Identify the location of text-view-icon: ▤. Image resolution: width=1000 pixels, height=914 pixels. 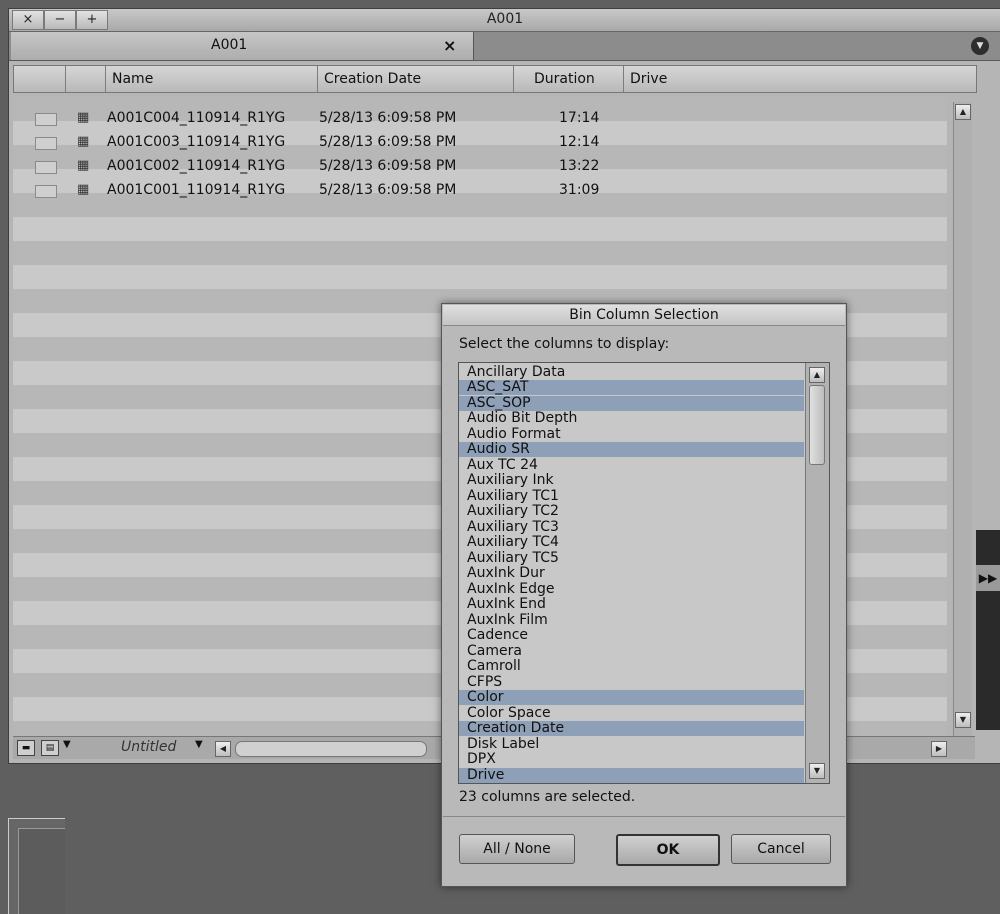
(50, 748).